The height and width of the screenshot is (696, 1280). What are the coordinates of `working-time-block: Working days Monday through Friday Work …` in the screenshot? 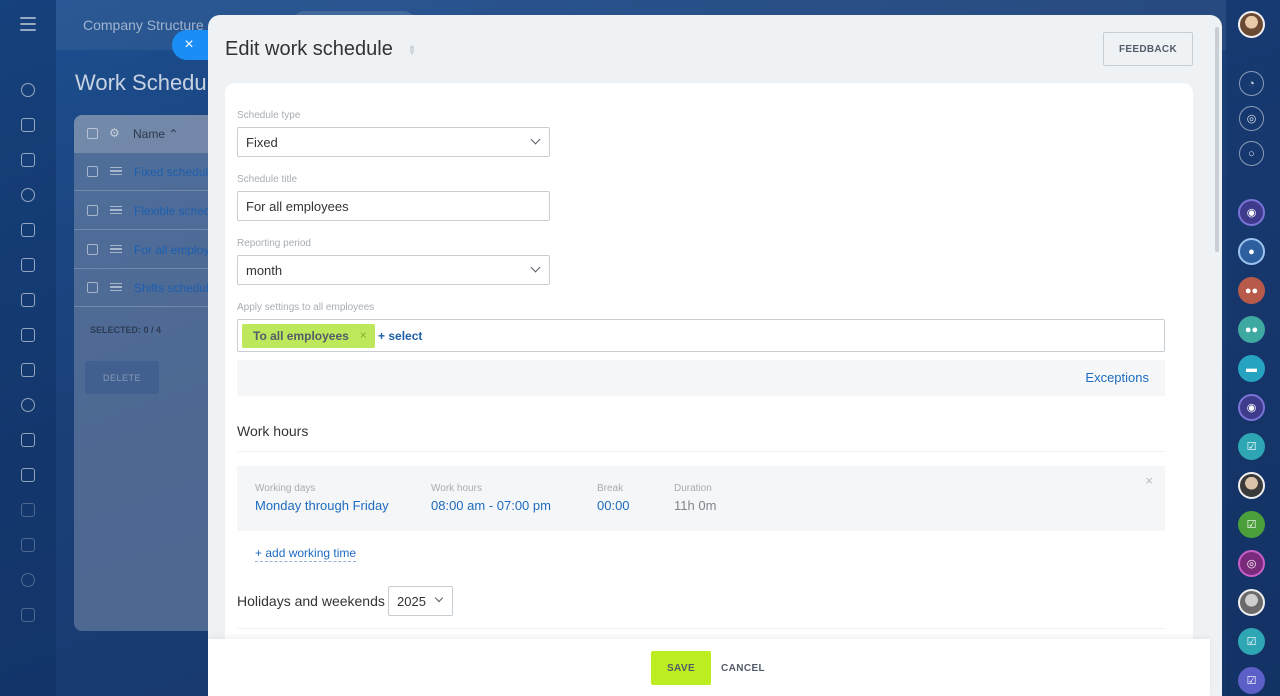 It's located at (701, 498).